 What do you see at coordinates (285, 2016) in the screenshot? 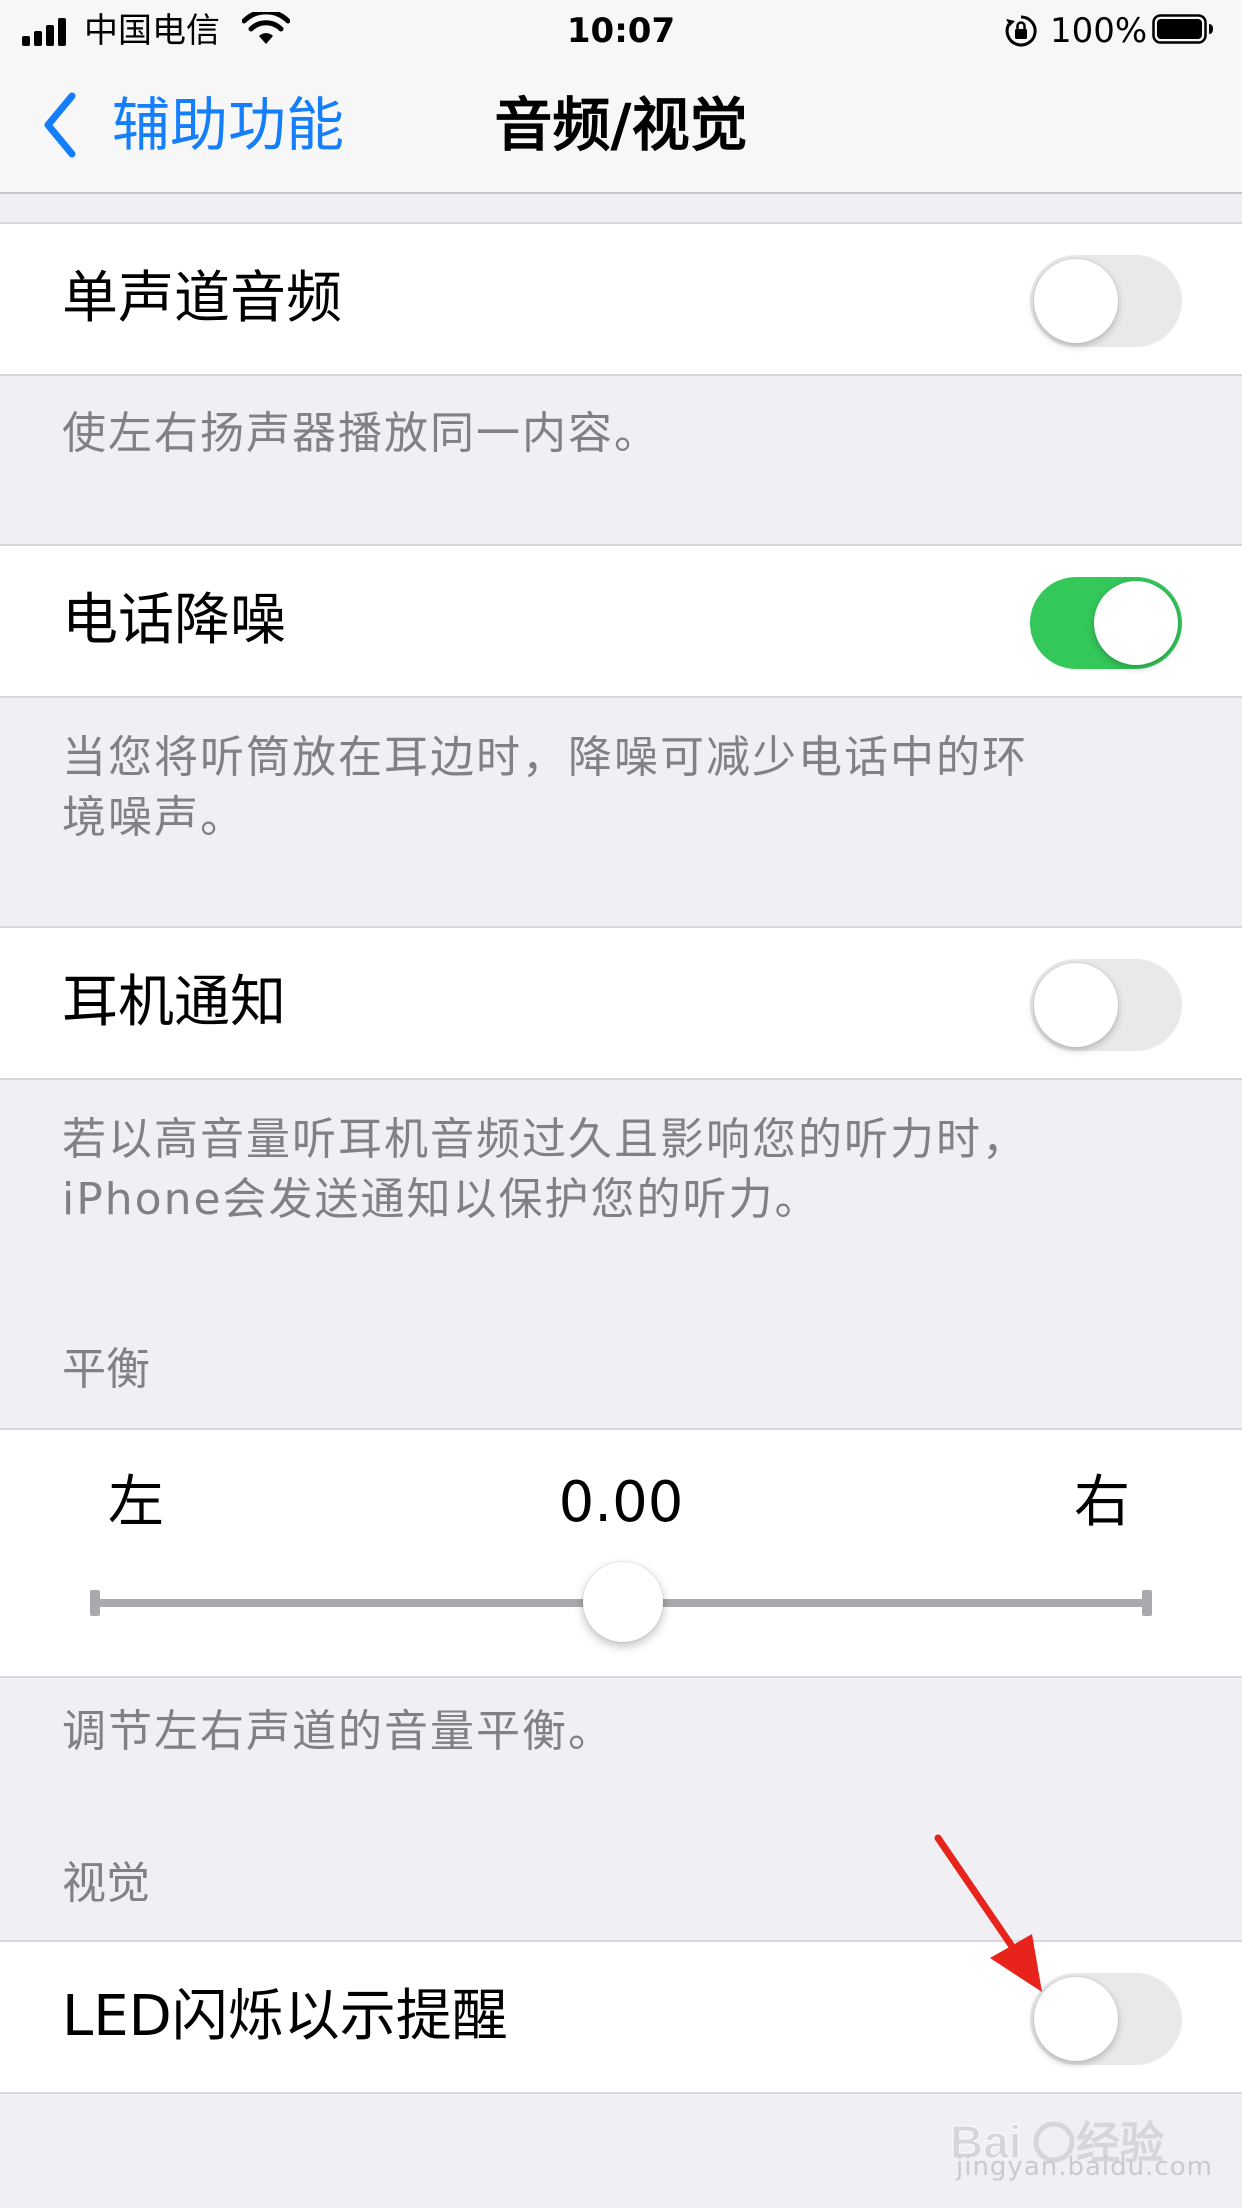
I see `led-flash-label: LED闪烁以示提醒` at bounding box center [285, 2016].